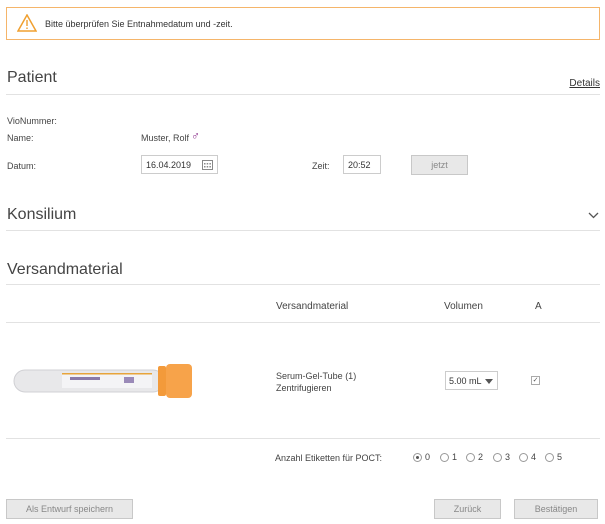  I want to click on date-label: Datum:, so click(22, 166).